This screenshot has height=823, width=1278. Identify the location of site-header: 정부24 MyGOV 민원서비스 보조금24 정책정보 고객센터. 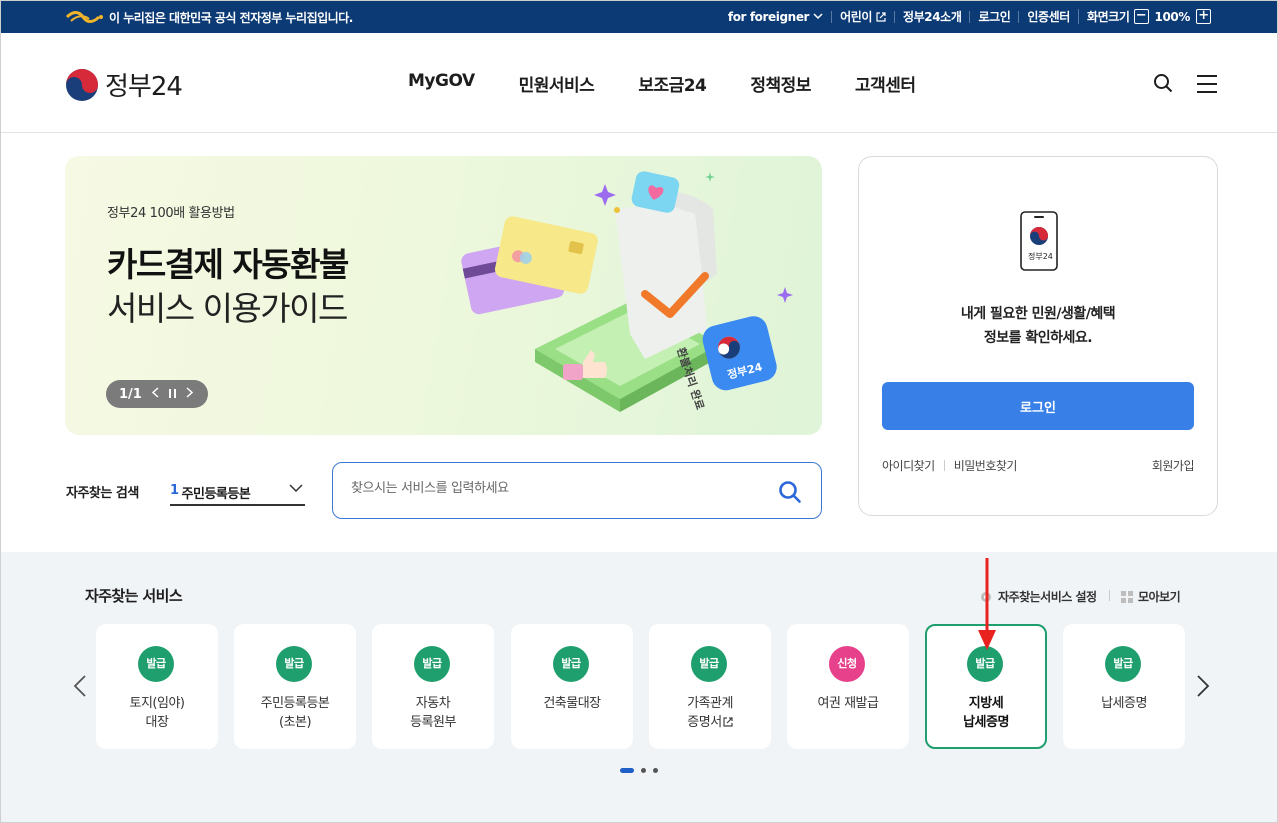
(639, 83).